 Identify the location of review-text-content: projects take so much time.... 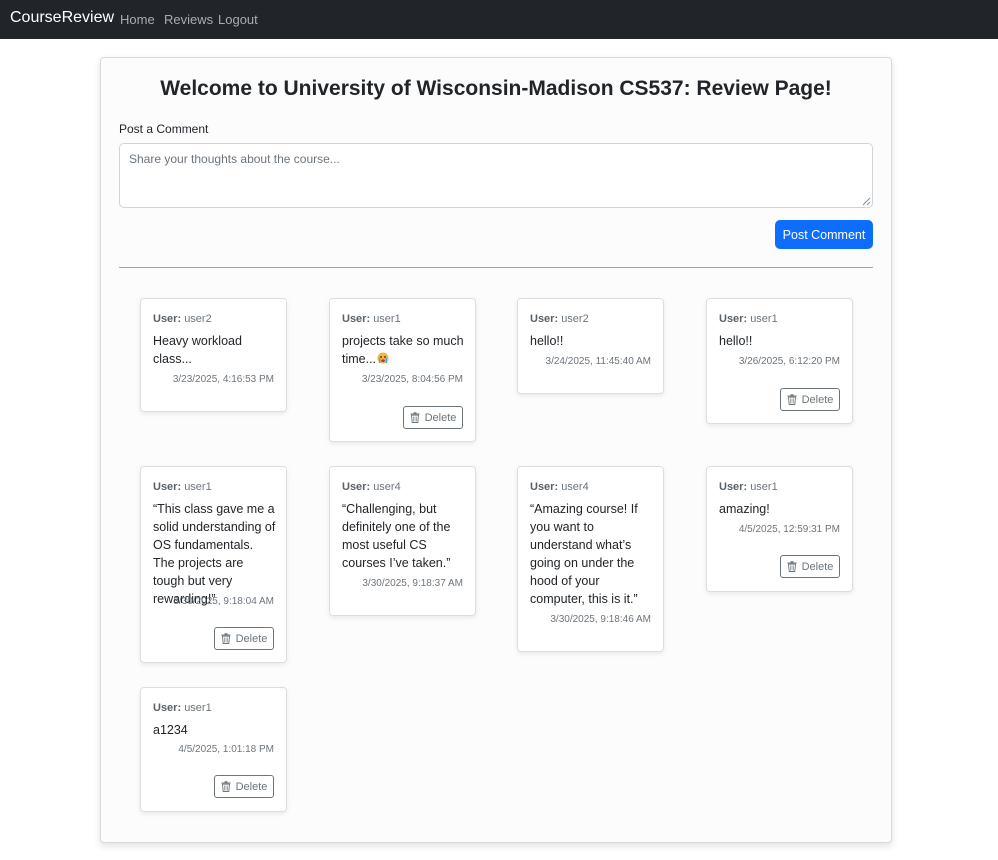
(403, 350).